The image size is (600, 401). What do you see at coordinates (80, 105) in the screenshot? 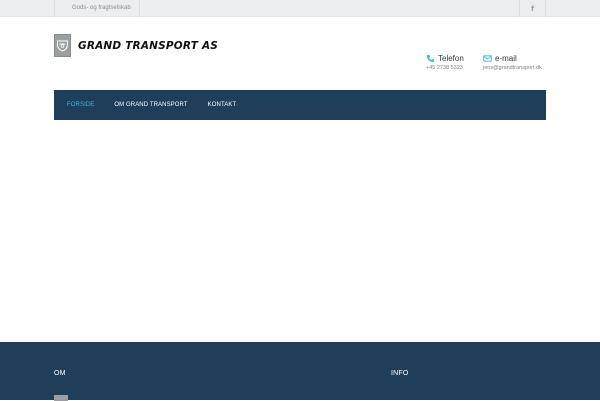
I see `nav-item-forside: FORSIDE` at bounding box center [80, 105].